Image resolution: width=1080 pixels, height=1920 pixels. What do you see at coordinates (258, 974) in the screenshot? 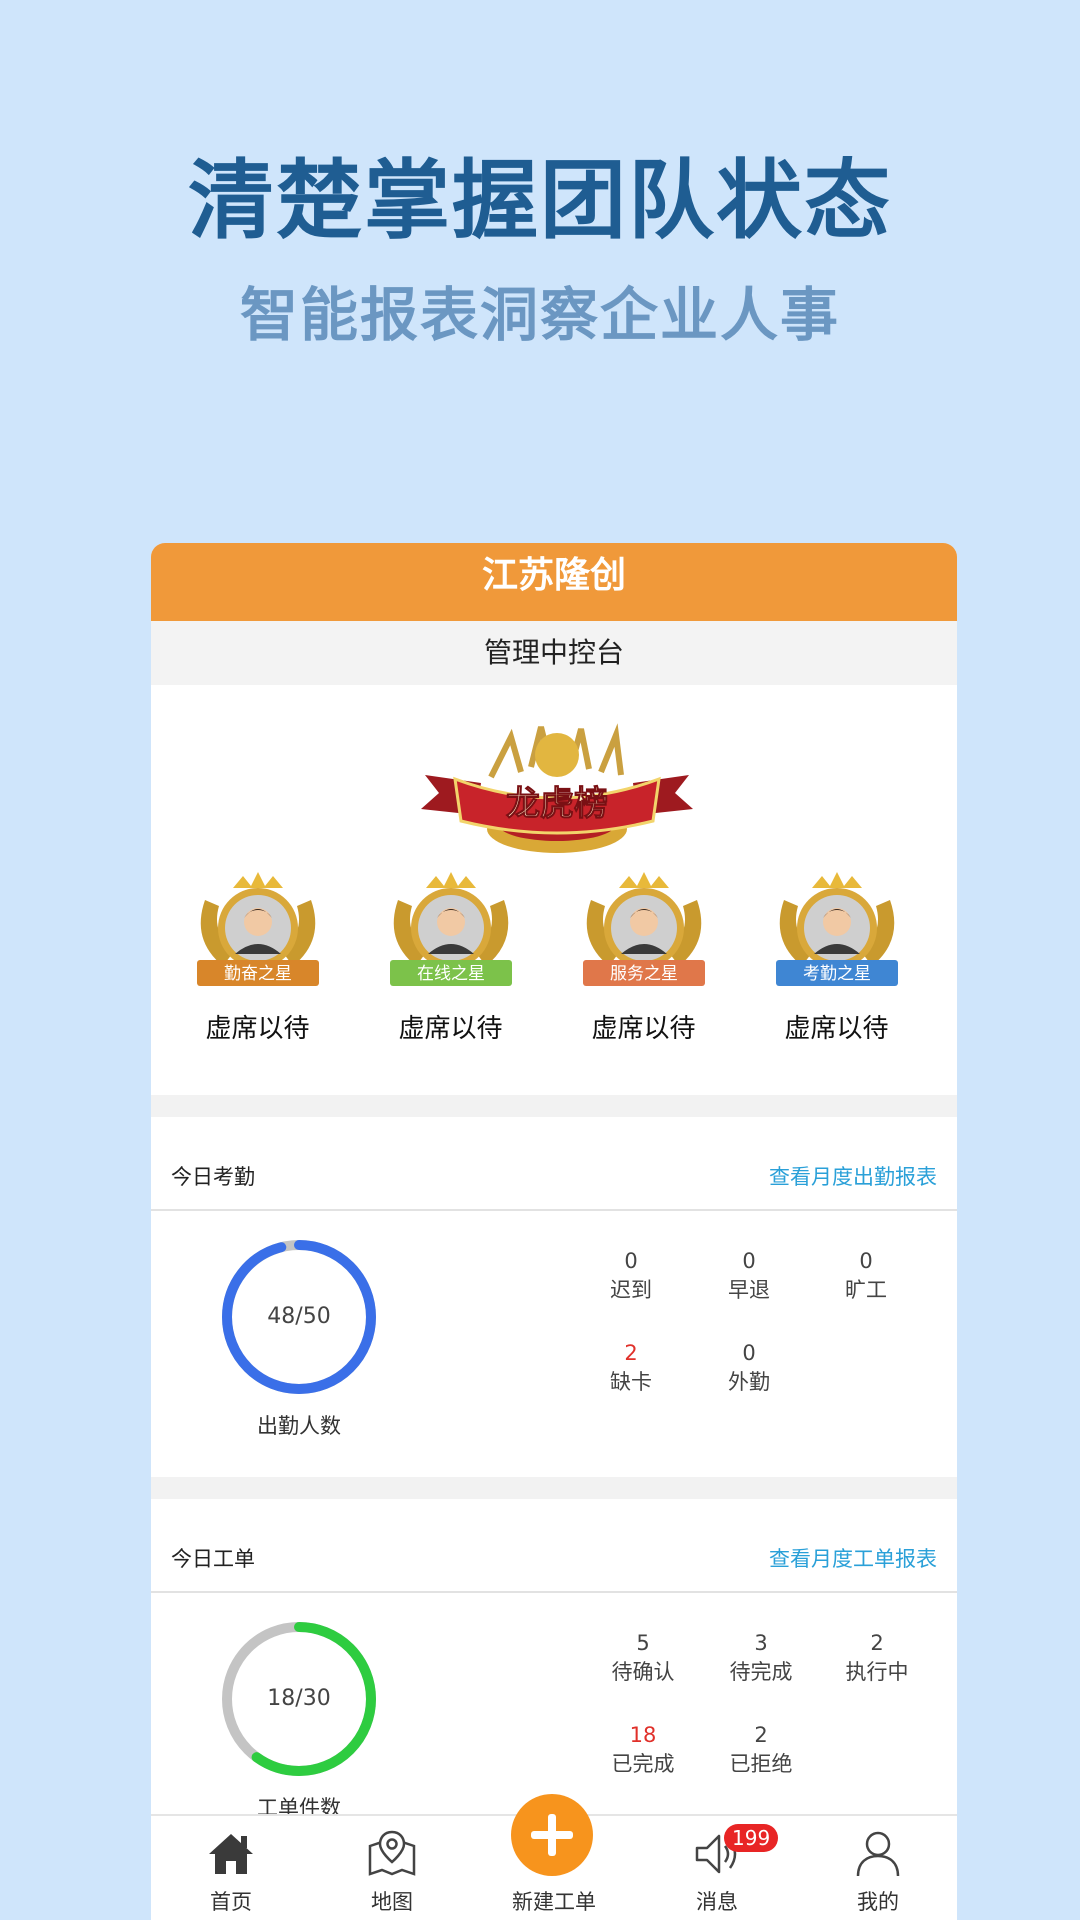
I see `star-badge-label: 勤奋之星` at bounding box center [258, 974].